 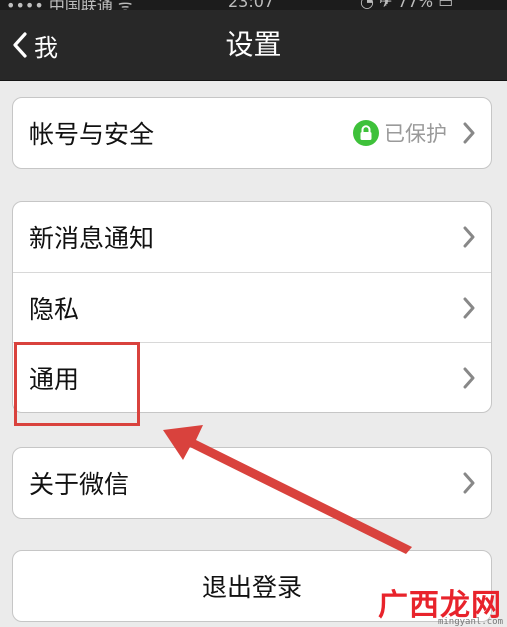 I want to click on status-bar: •••• 中国联通 ᯤ 23:07 ◔ ✈ 77% ▭, so click(x=253, y=5).